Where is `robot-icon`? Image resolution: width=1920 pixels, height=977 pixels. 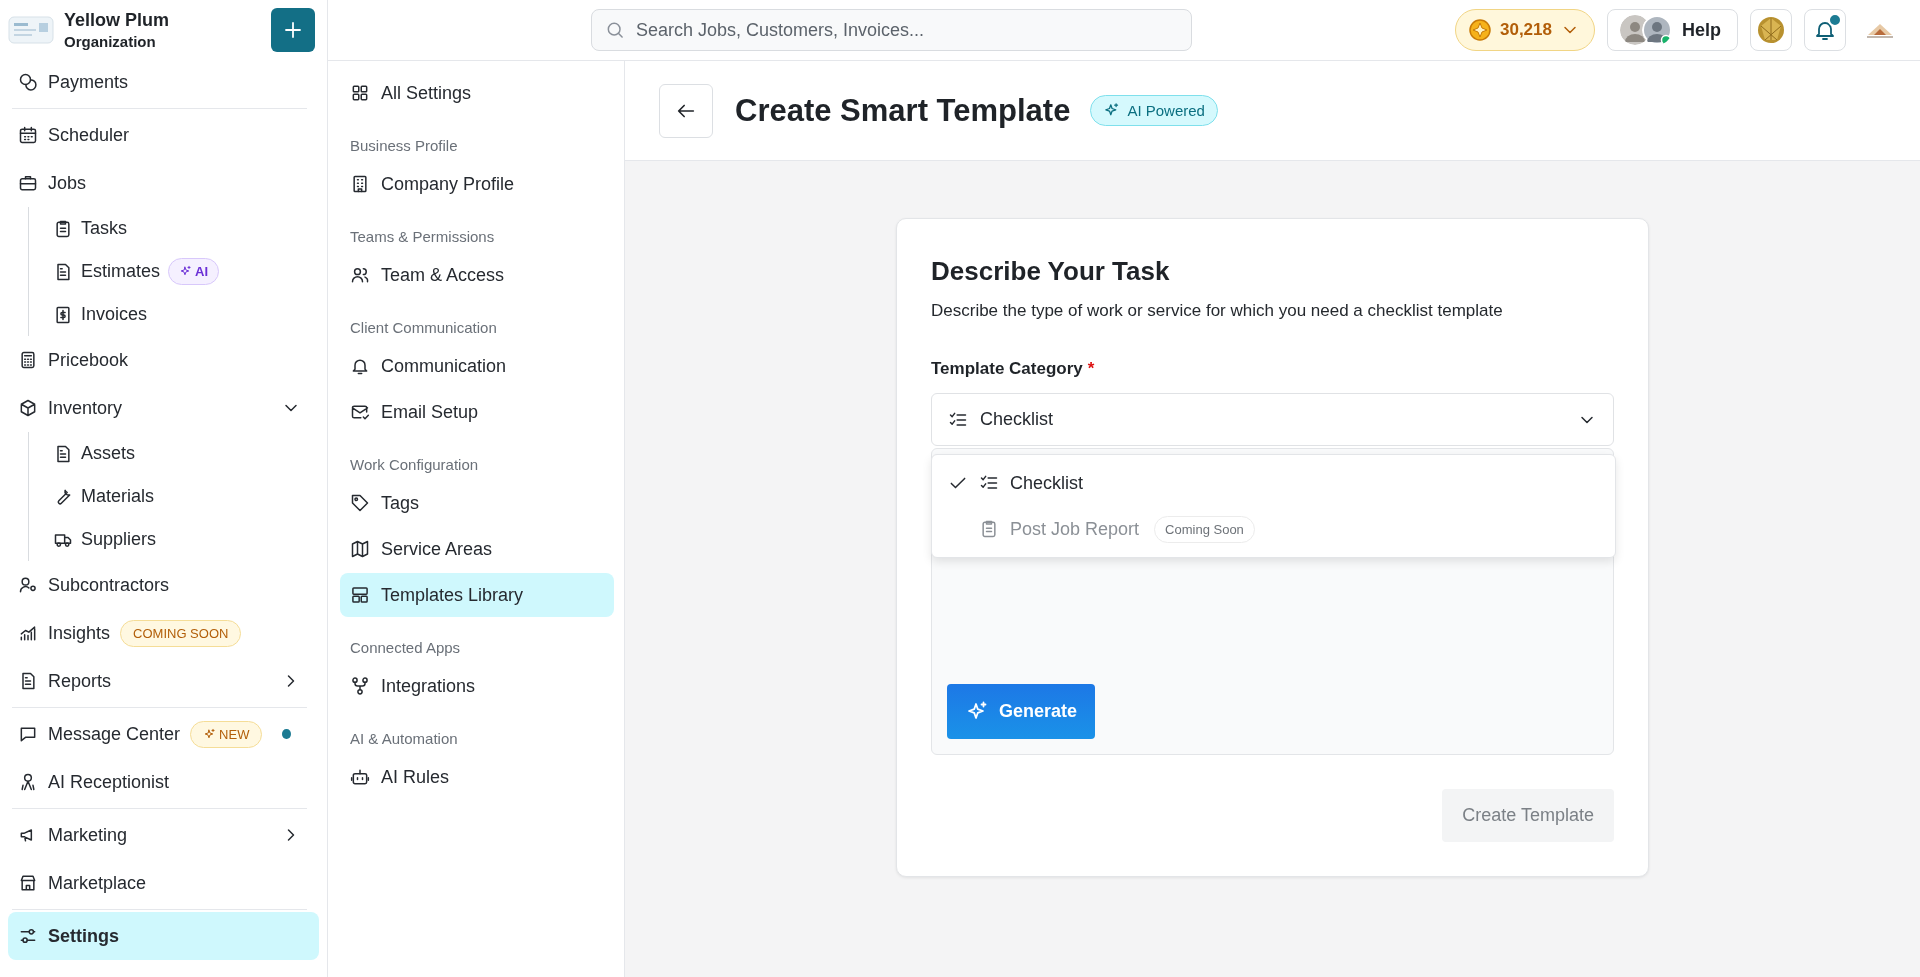
robot-icon is located at coordinates (360, 777).